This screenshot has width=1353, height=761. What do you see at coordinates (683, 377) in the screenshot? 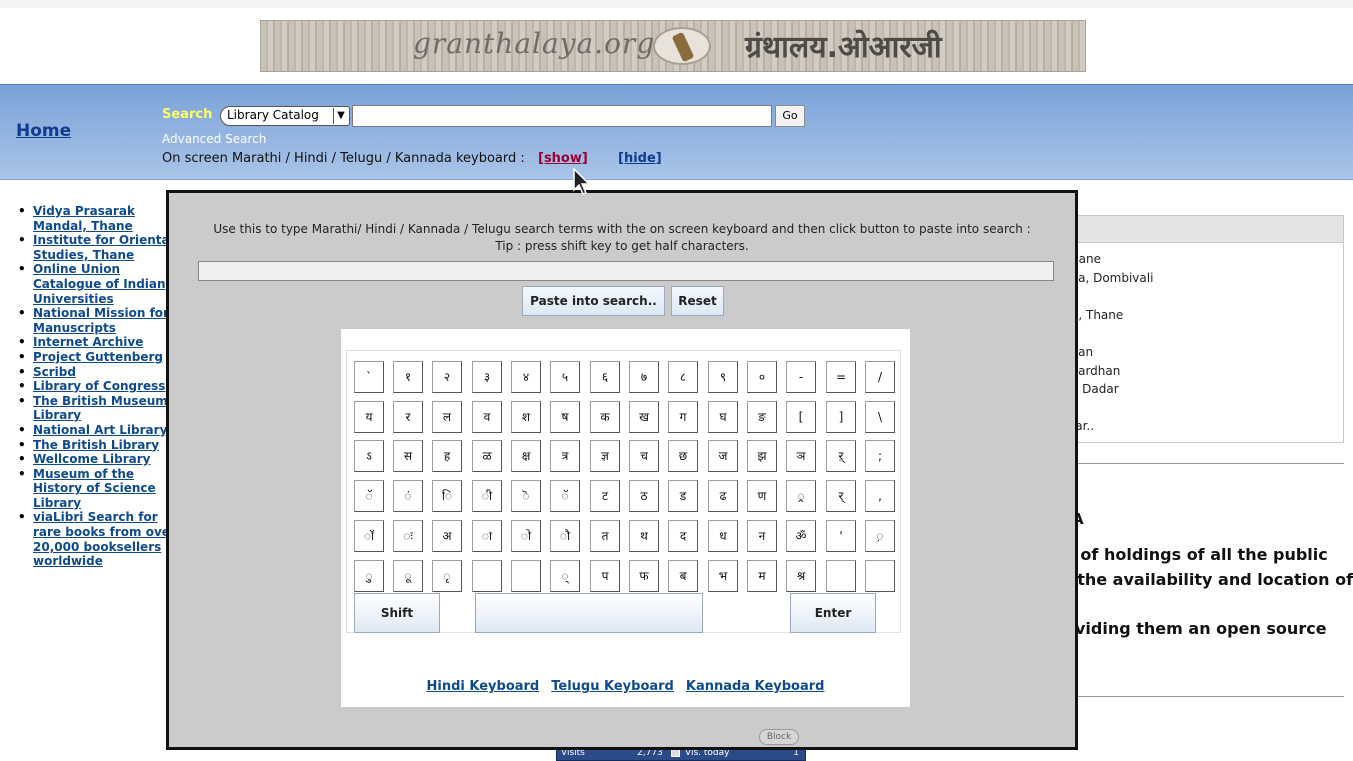
I see `keyboard-key: ८` at bounding box center [683, 377].